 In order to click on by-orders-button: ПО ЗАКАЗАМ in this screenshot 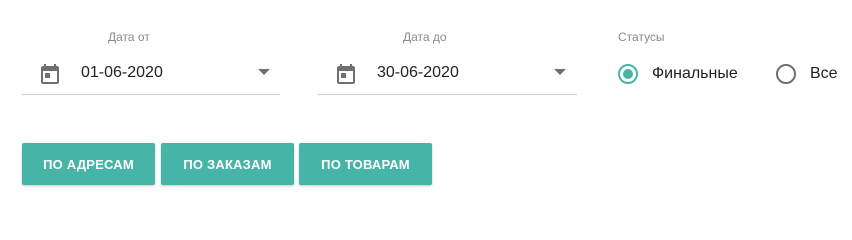, I will do `click(227, 164)`.